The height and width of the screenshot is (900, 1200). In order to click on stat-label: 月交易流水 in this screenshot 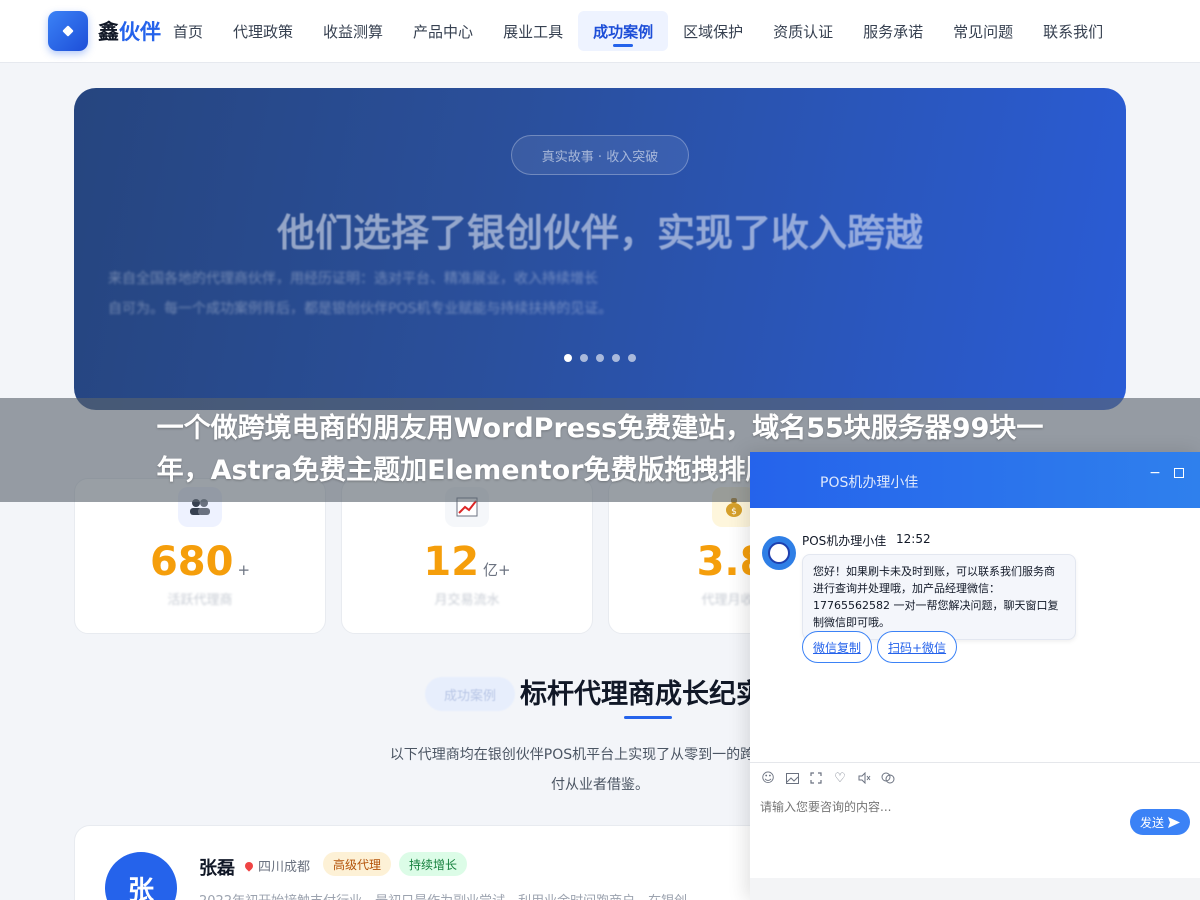, I will do `click(467, 600)`.